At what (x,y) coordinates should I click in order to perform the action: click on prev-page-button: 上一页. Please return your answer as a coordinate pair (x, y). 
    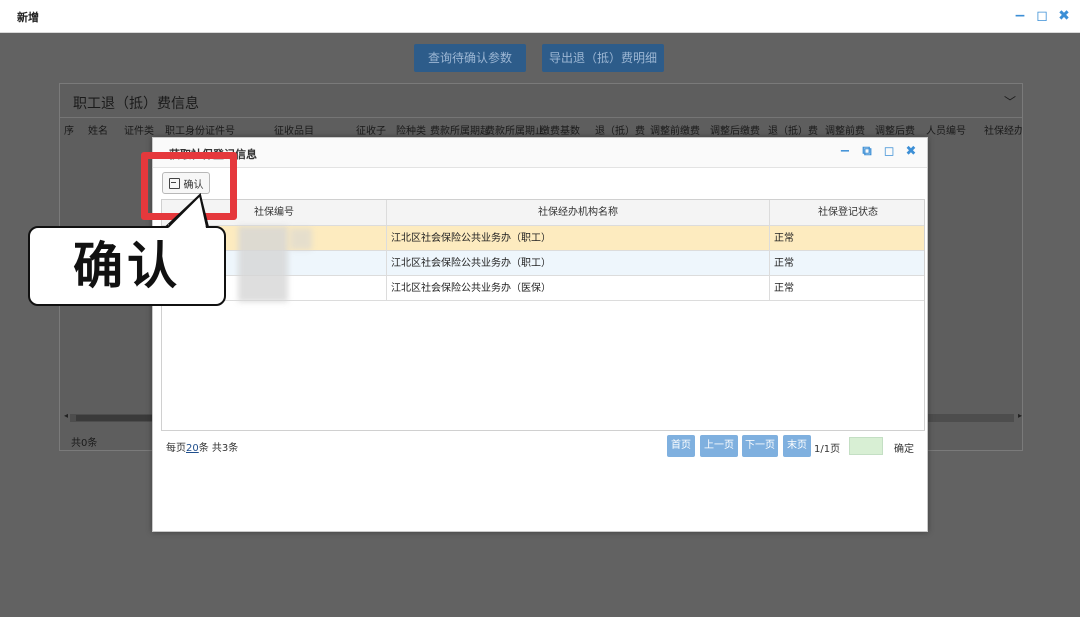
    Looking at the image, I should click on (719, 446).